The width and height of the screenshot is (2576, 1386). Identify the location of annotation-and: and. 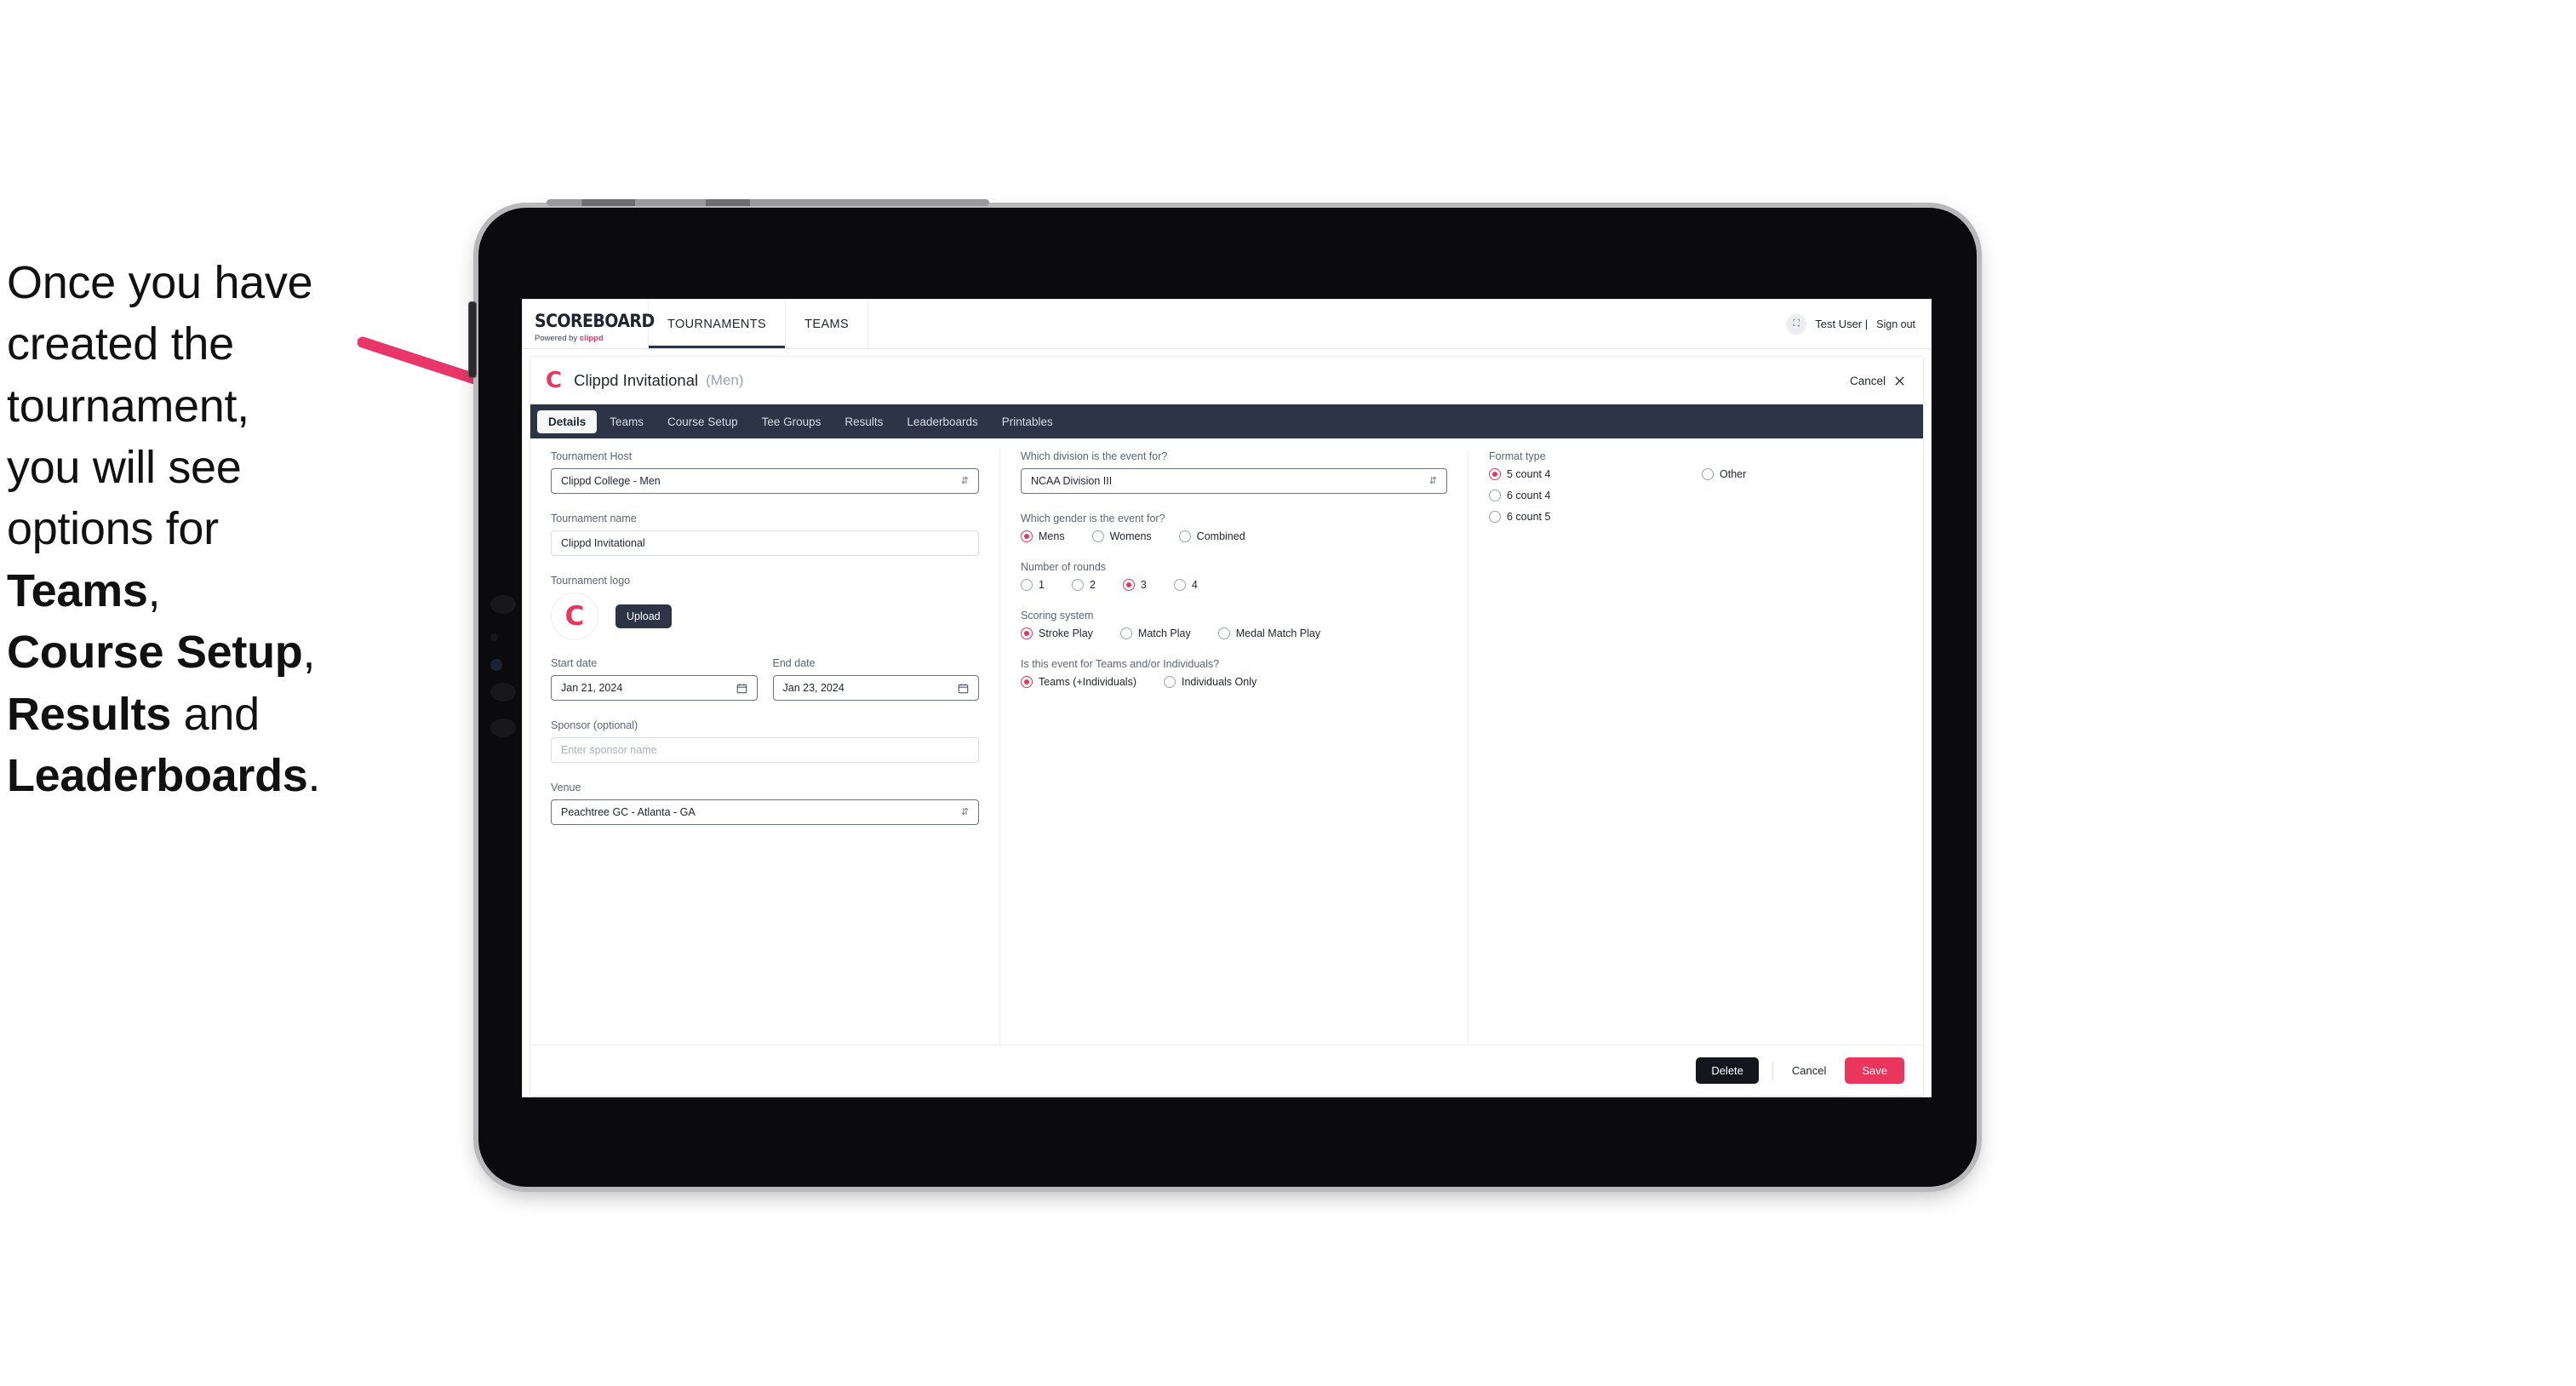
(215, 714).